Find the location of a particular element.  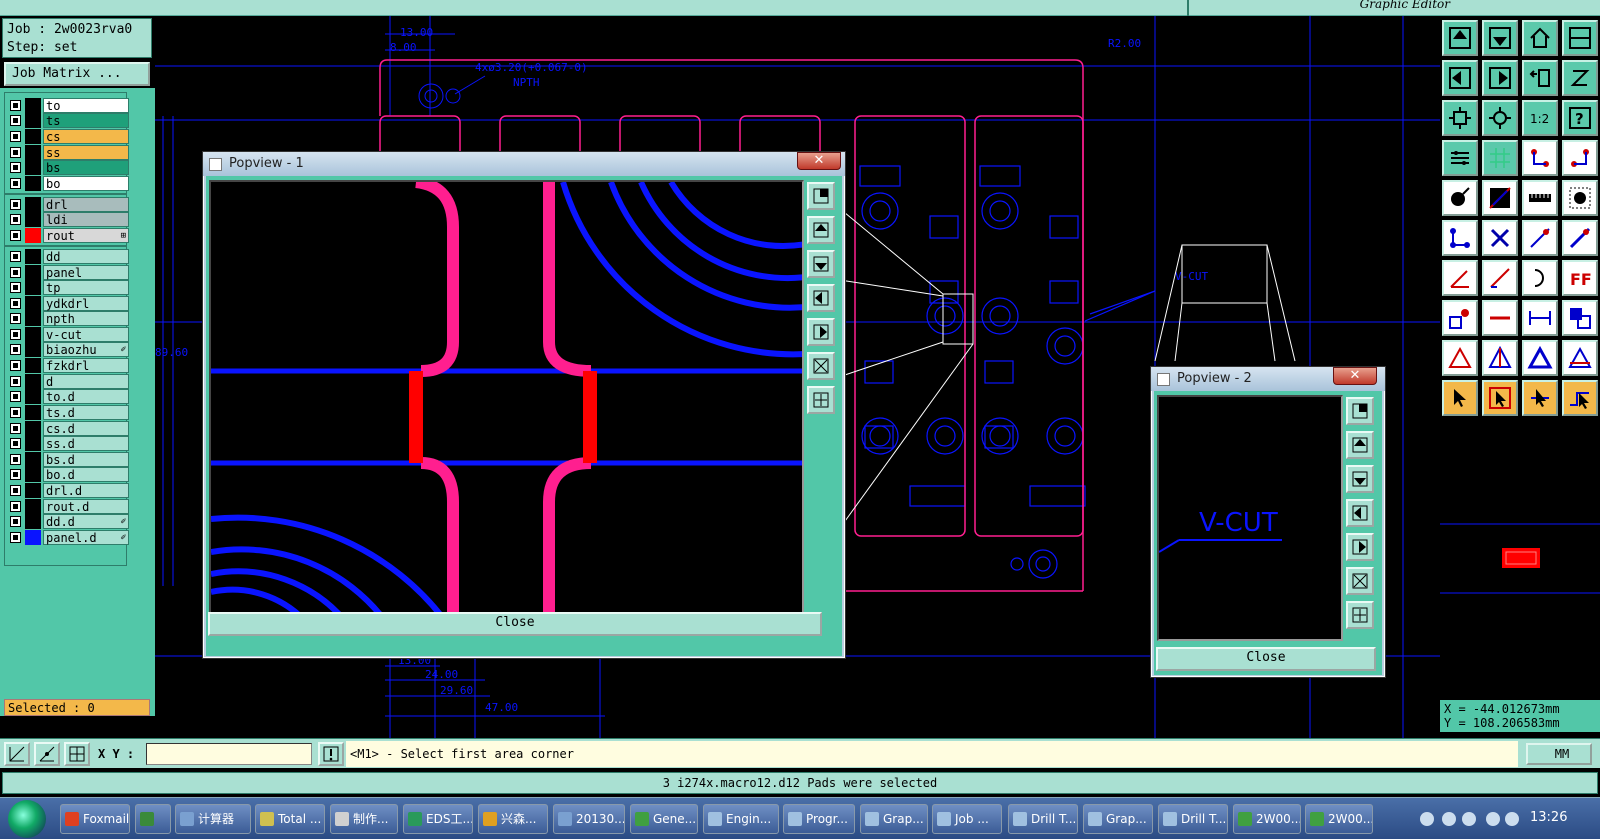

layer-name: rout ⊞ is located at coordinates (86, 235).